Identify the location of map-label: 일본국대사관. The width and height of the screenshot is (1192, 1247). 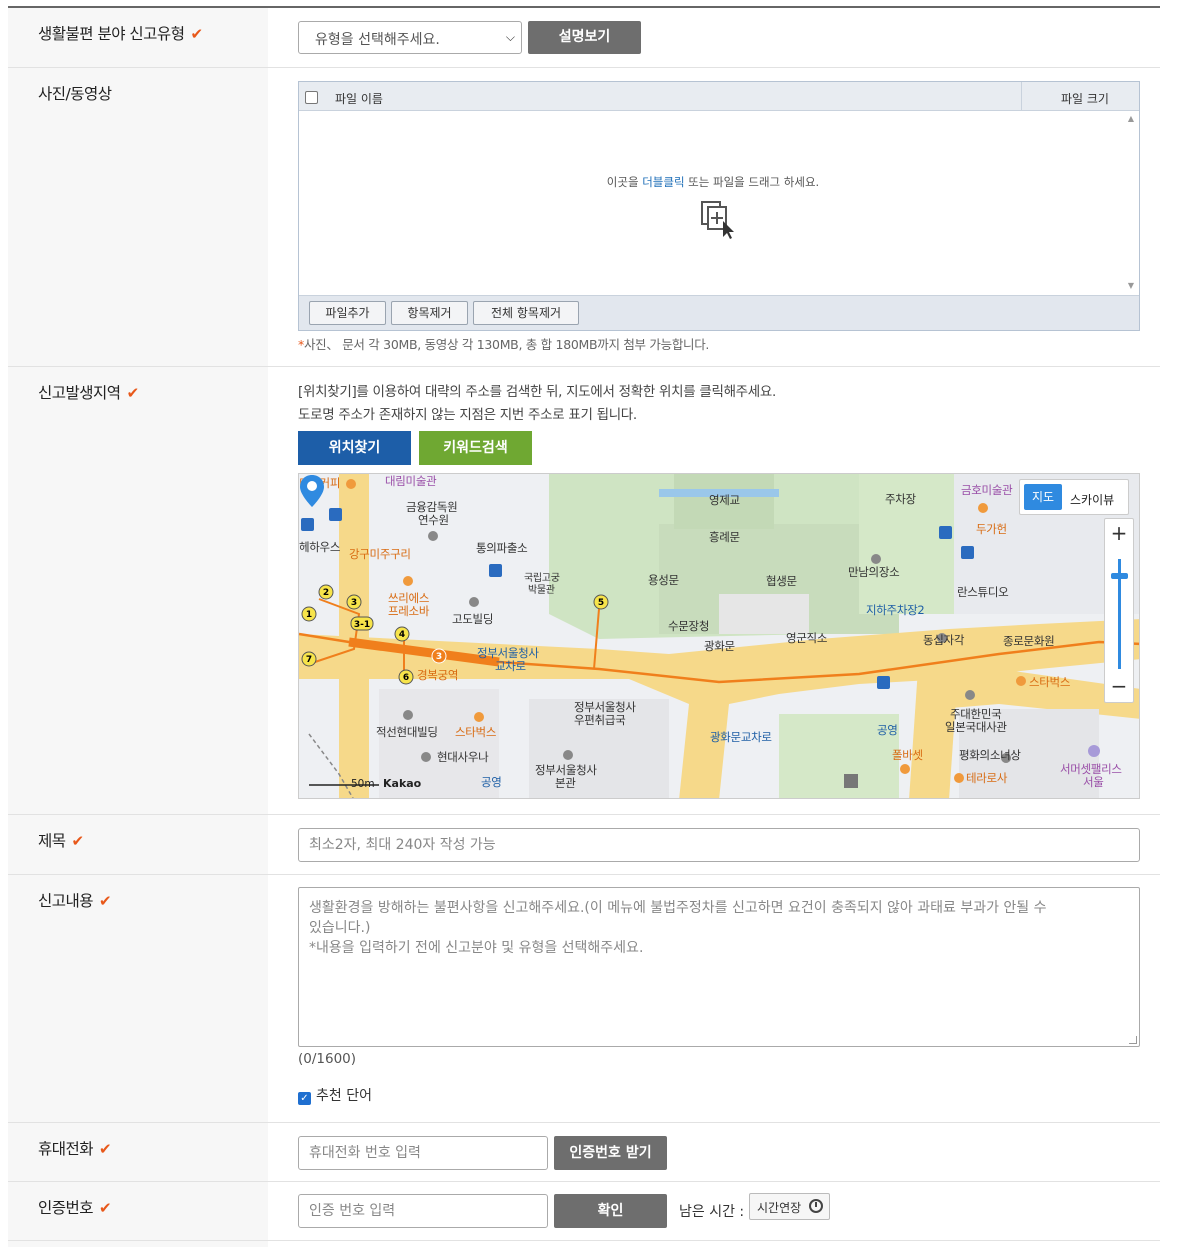
(976, 727).